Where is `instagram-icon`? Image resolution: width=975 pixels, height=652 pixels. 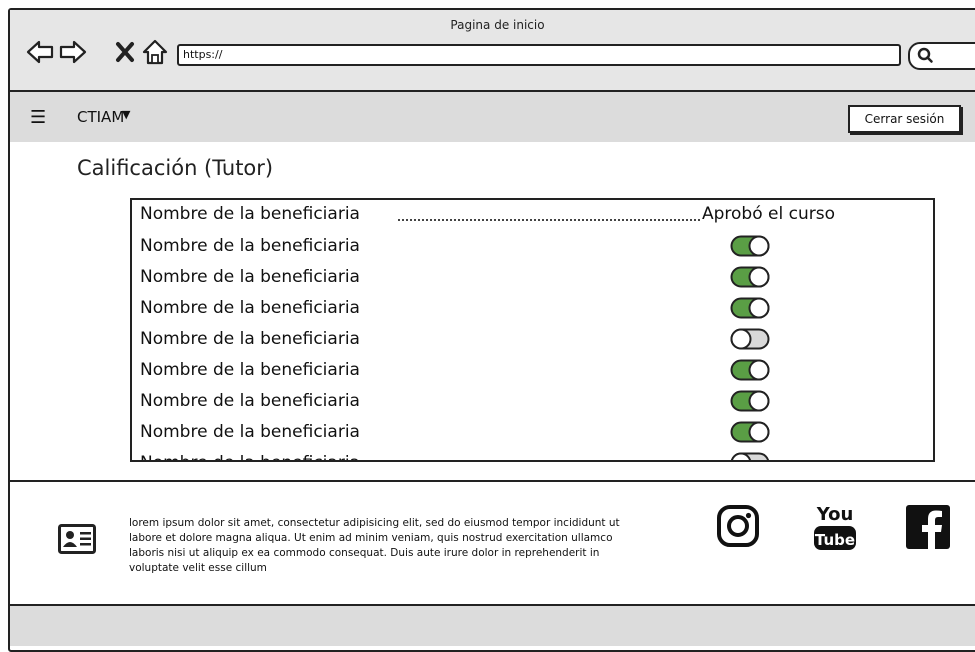
instagram-icon is located at coordinates (738, 526).